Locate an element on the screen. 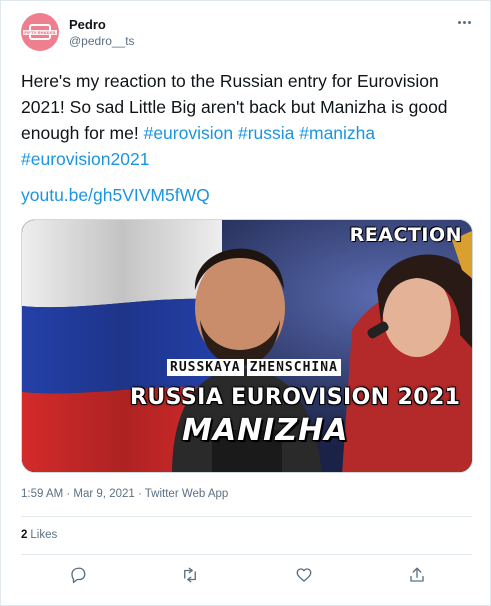  avatar: FIFTY SHADES is located at coordinates (40, 32).